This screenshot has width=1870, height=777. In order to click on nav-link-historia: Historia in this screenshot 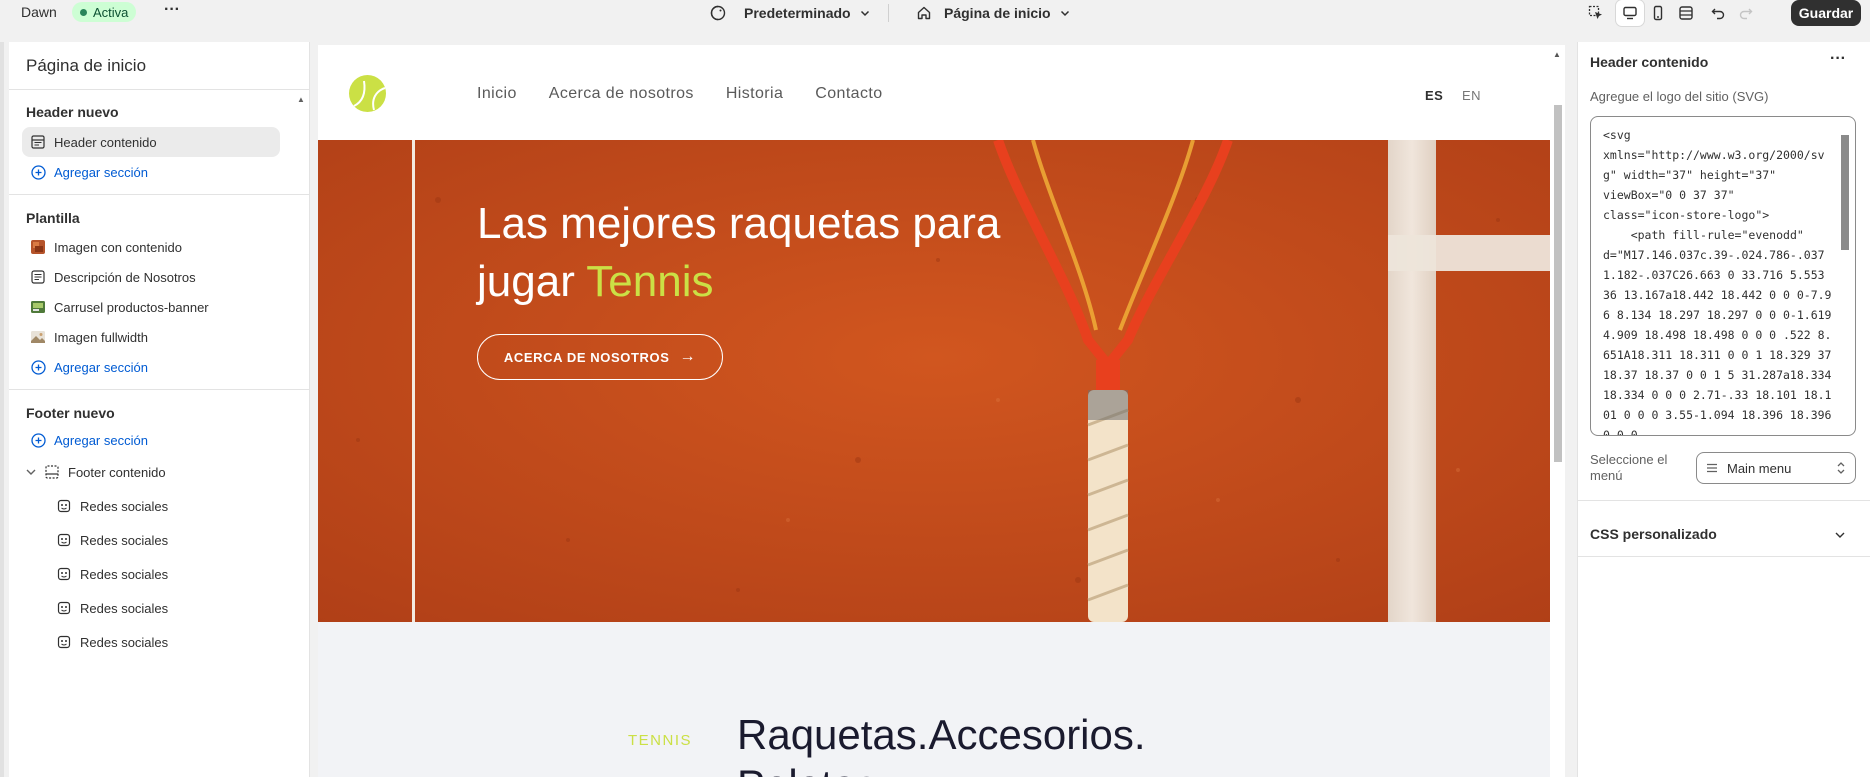, I will do `click(754, 94)`.